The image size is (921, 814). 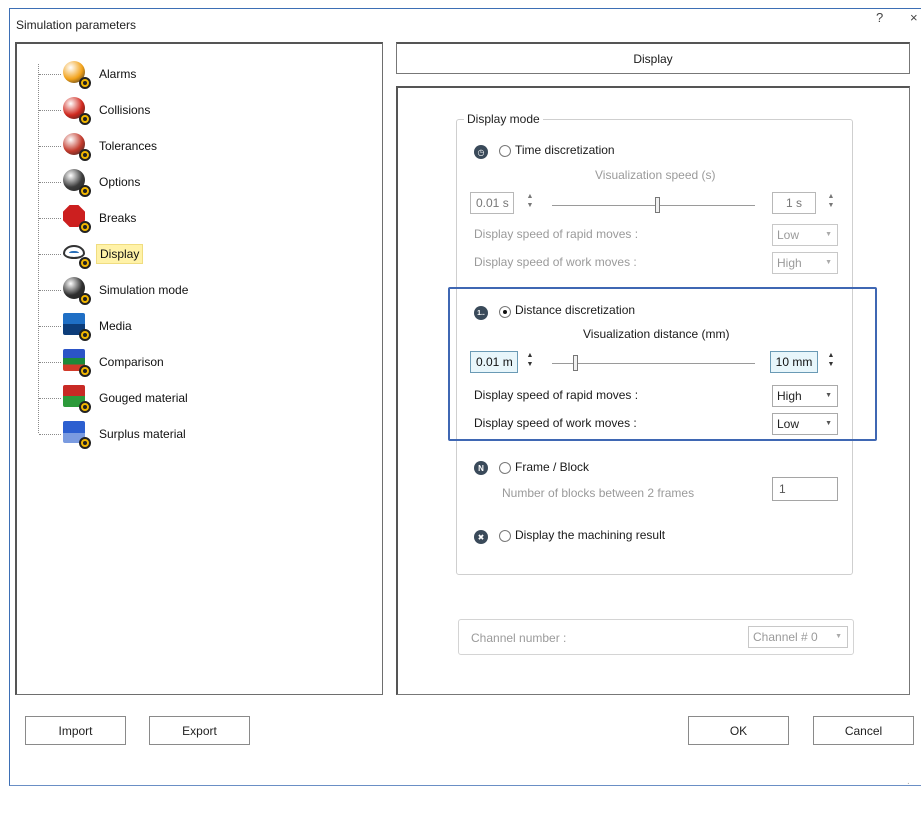 What do you see at coordinates (481, 537) in the screenshot?
I see `machining-result-icon: ✖` at bounding box center [481, 537].